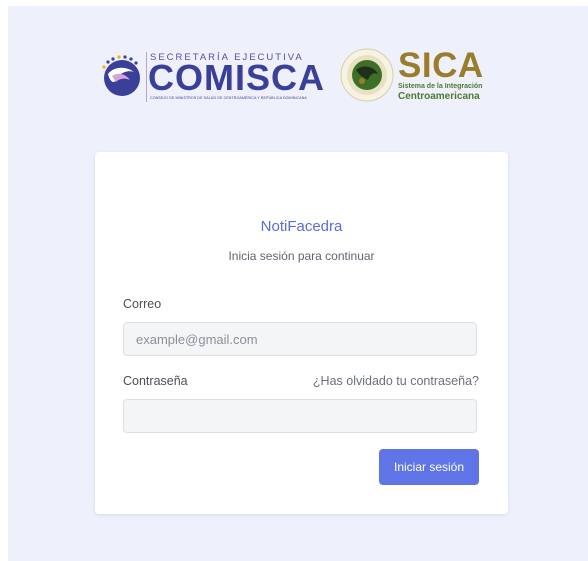 The width and height of the screenshot is (588, 561). Describe the element at coordinates (367, 75) in the screenshot. I see `sica-seal-icon` at that location.